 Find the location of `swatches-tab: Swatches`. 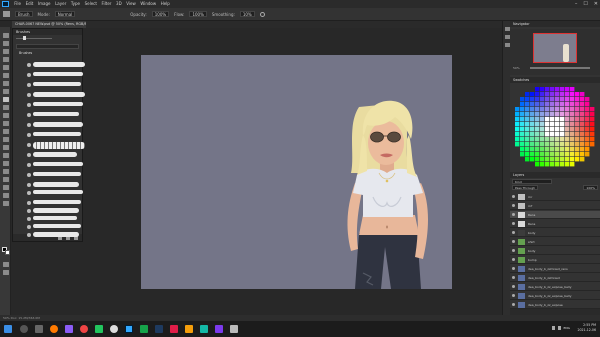

swatches-tab: Swatches is located at coordinates (555, 80).